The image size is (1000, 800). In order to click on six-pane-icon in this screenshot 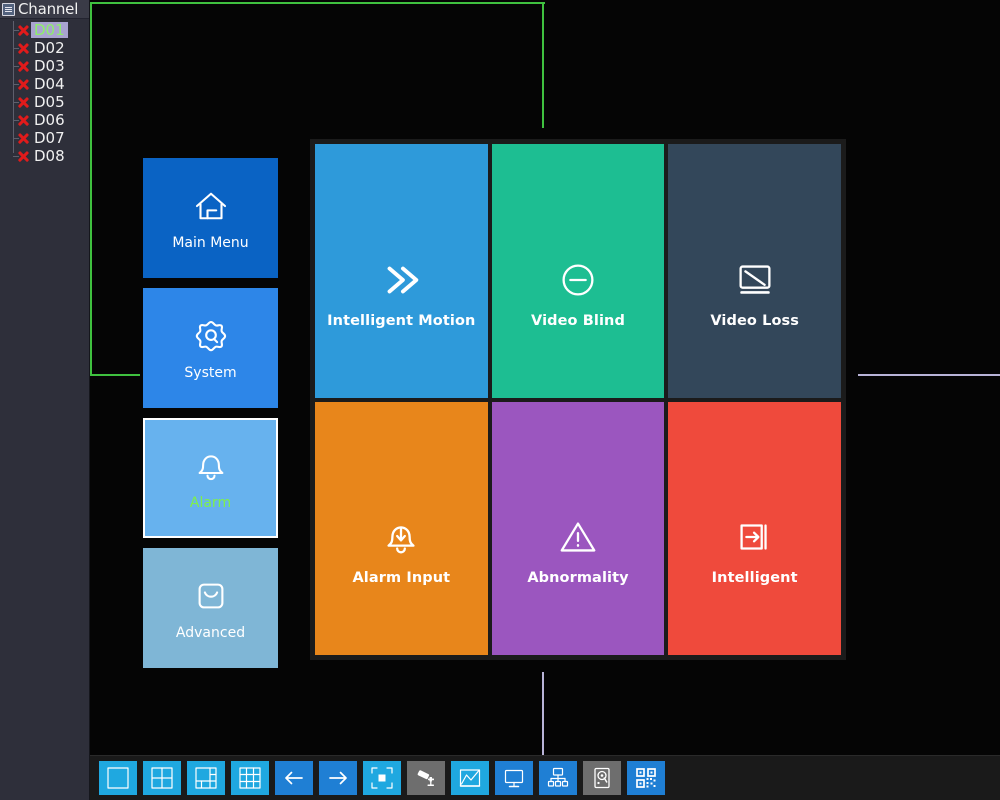, I will do `click(206, 778)`.